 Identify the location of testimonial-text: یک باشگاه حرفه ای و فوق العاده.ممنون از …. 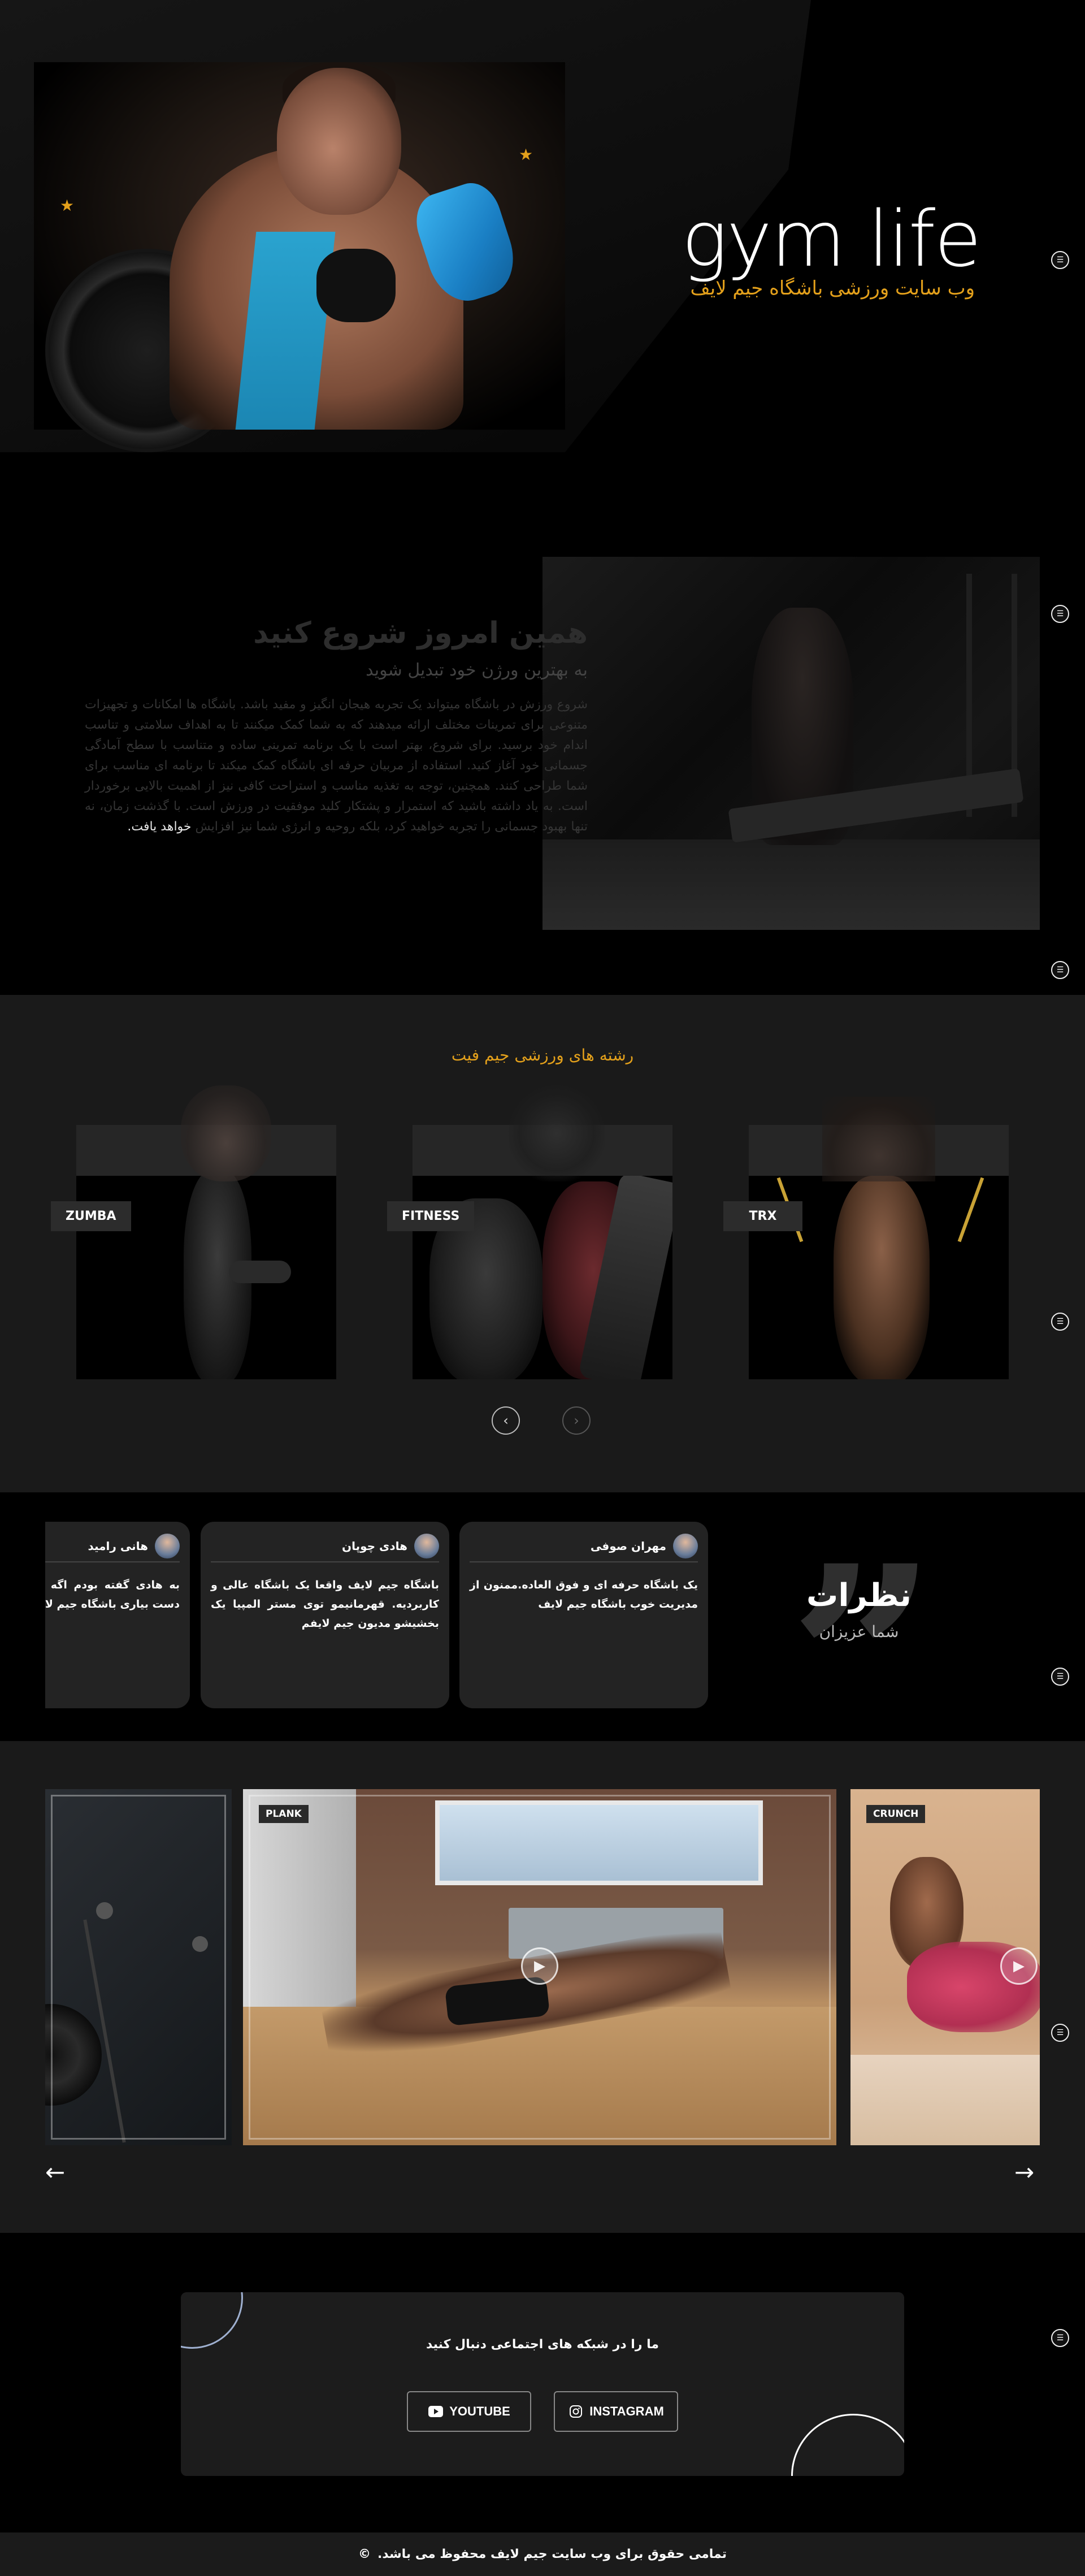
(584, 1594).